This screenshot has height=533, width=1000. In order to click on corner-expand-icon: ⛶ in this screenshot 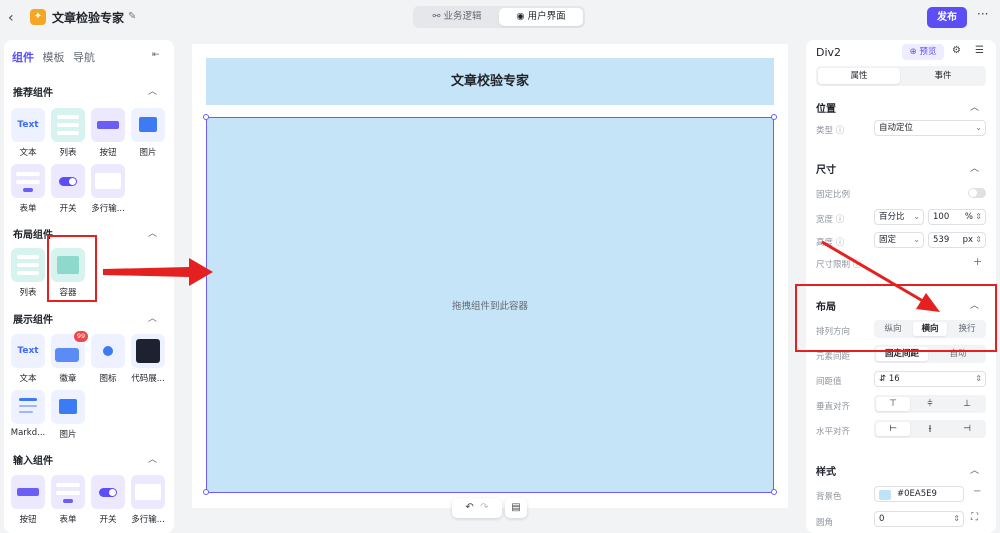, I will do `click(974, 517)`.